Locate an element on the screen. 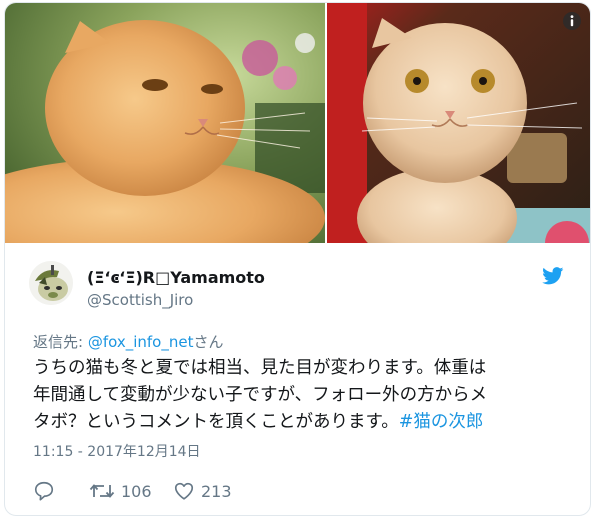  tweet-actions: 106 213 is located at coordinates (183, 491).